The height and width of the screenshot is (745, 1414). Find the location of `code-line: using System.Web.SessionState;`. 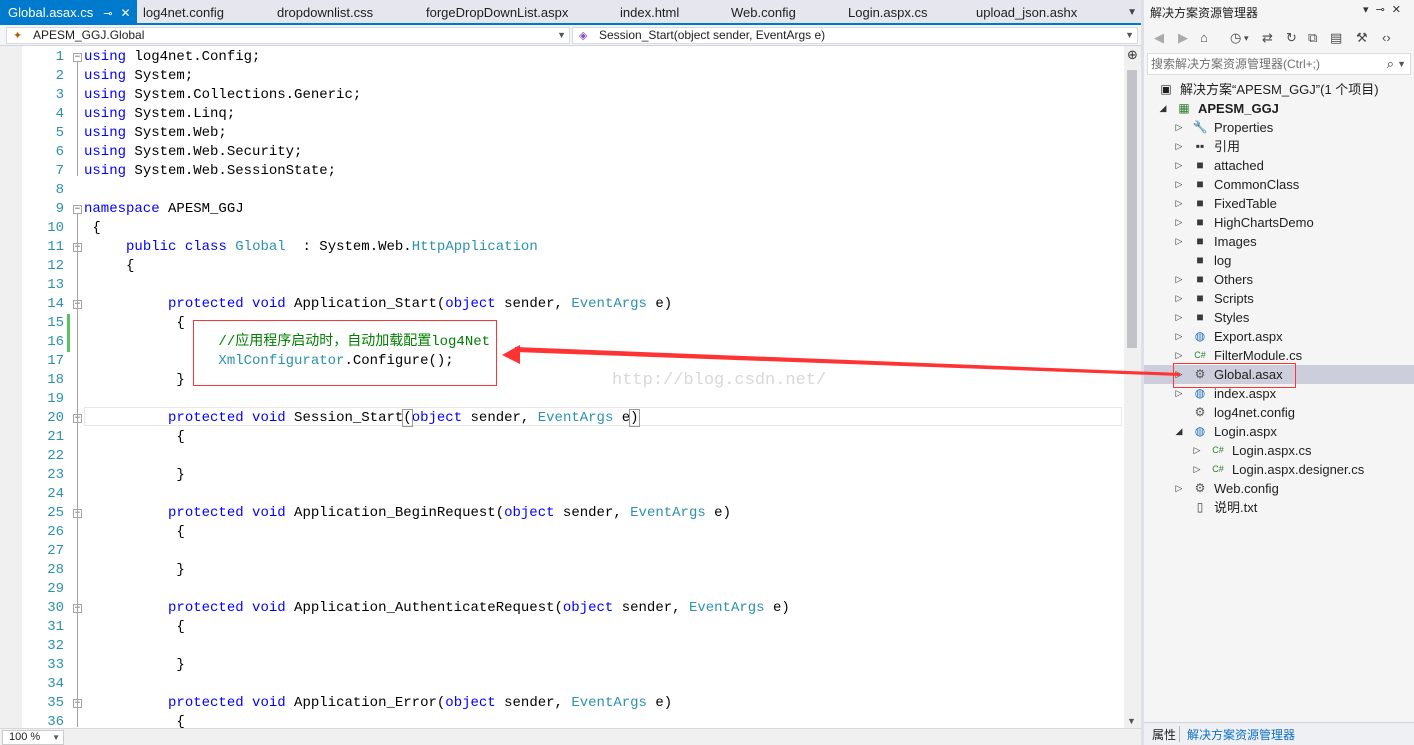

code-line: using System.Web.SessionState; is located at coordinates (210, 171).